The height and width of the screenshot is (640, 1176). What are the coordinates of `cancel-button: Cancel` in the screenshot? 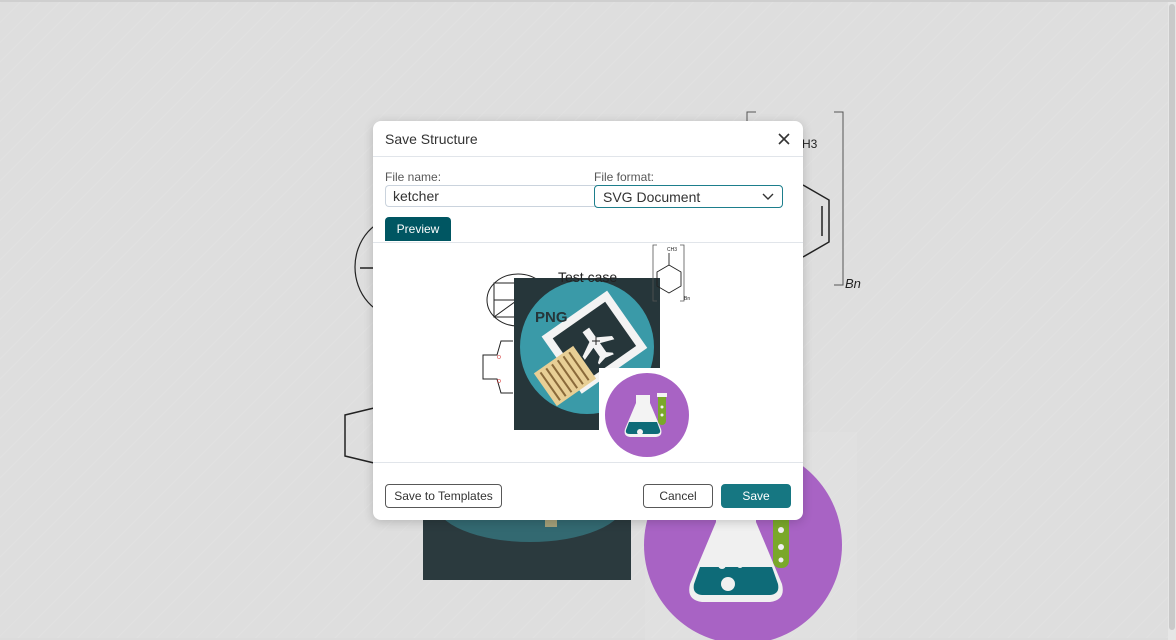 It's located at (678, 496).